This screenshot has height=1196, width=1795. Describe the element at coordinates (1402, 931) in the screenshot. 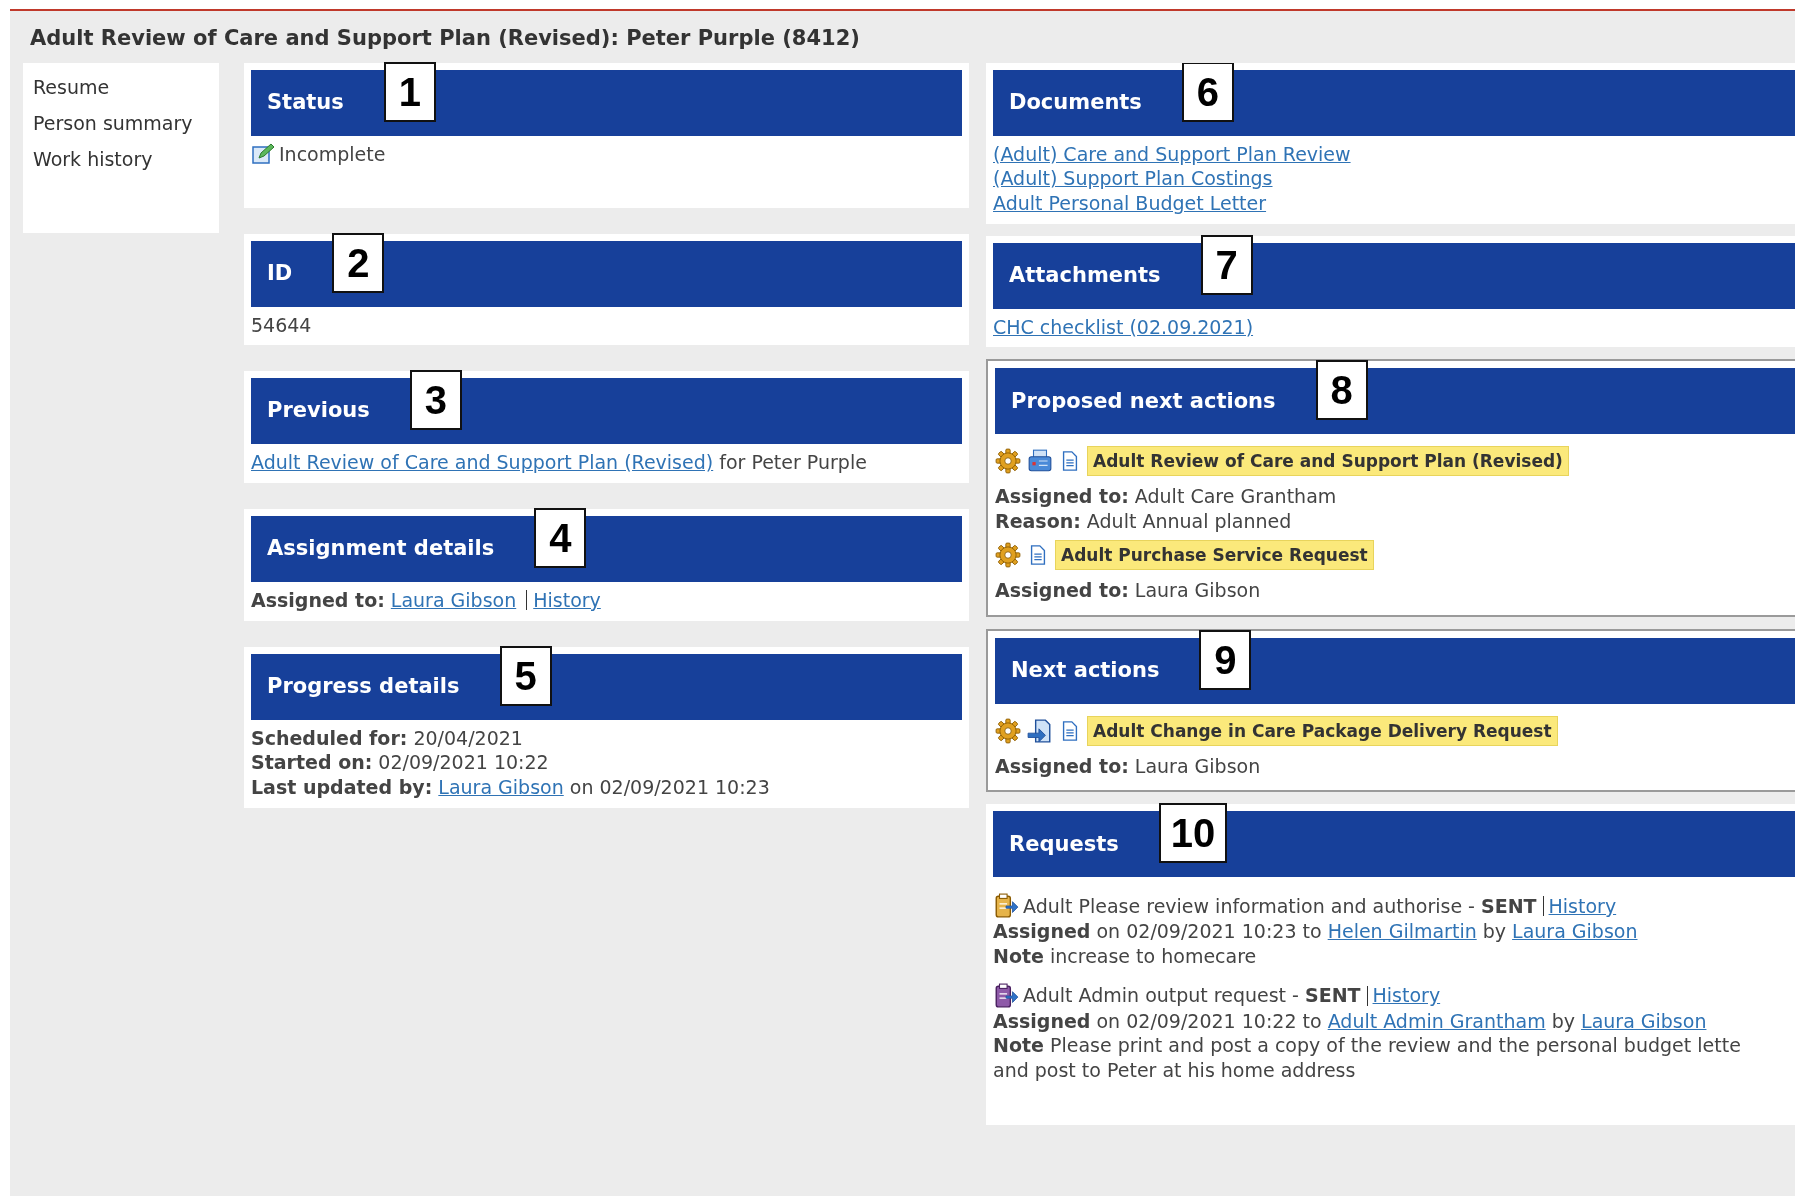

I see `assignee-link: Helen Gilmartin` at that location.